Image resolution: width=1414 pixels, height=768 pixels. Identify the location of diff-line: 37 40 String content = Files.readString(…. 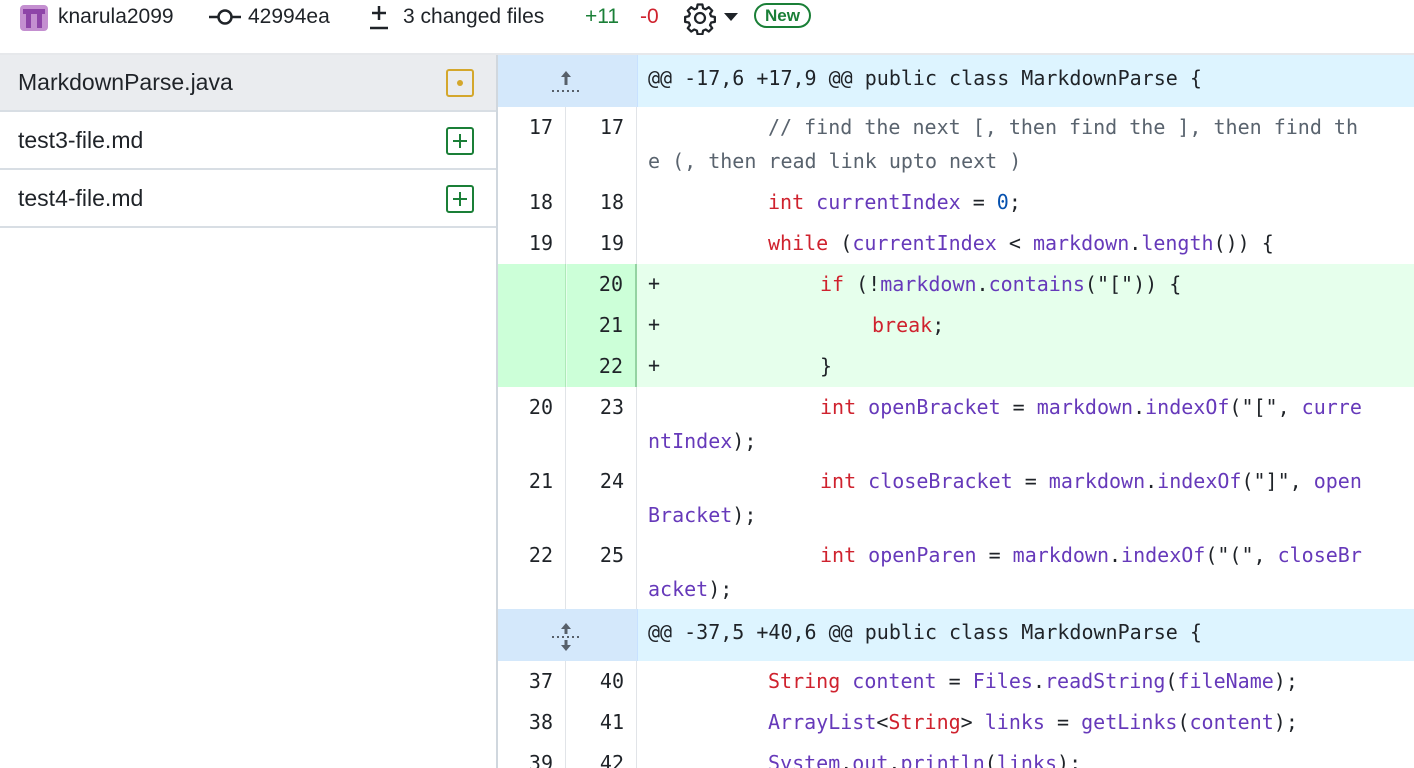
(956, 681).